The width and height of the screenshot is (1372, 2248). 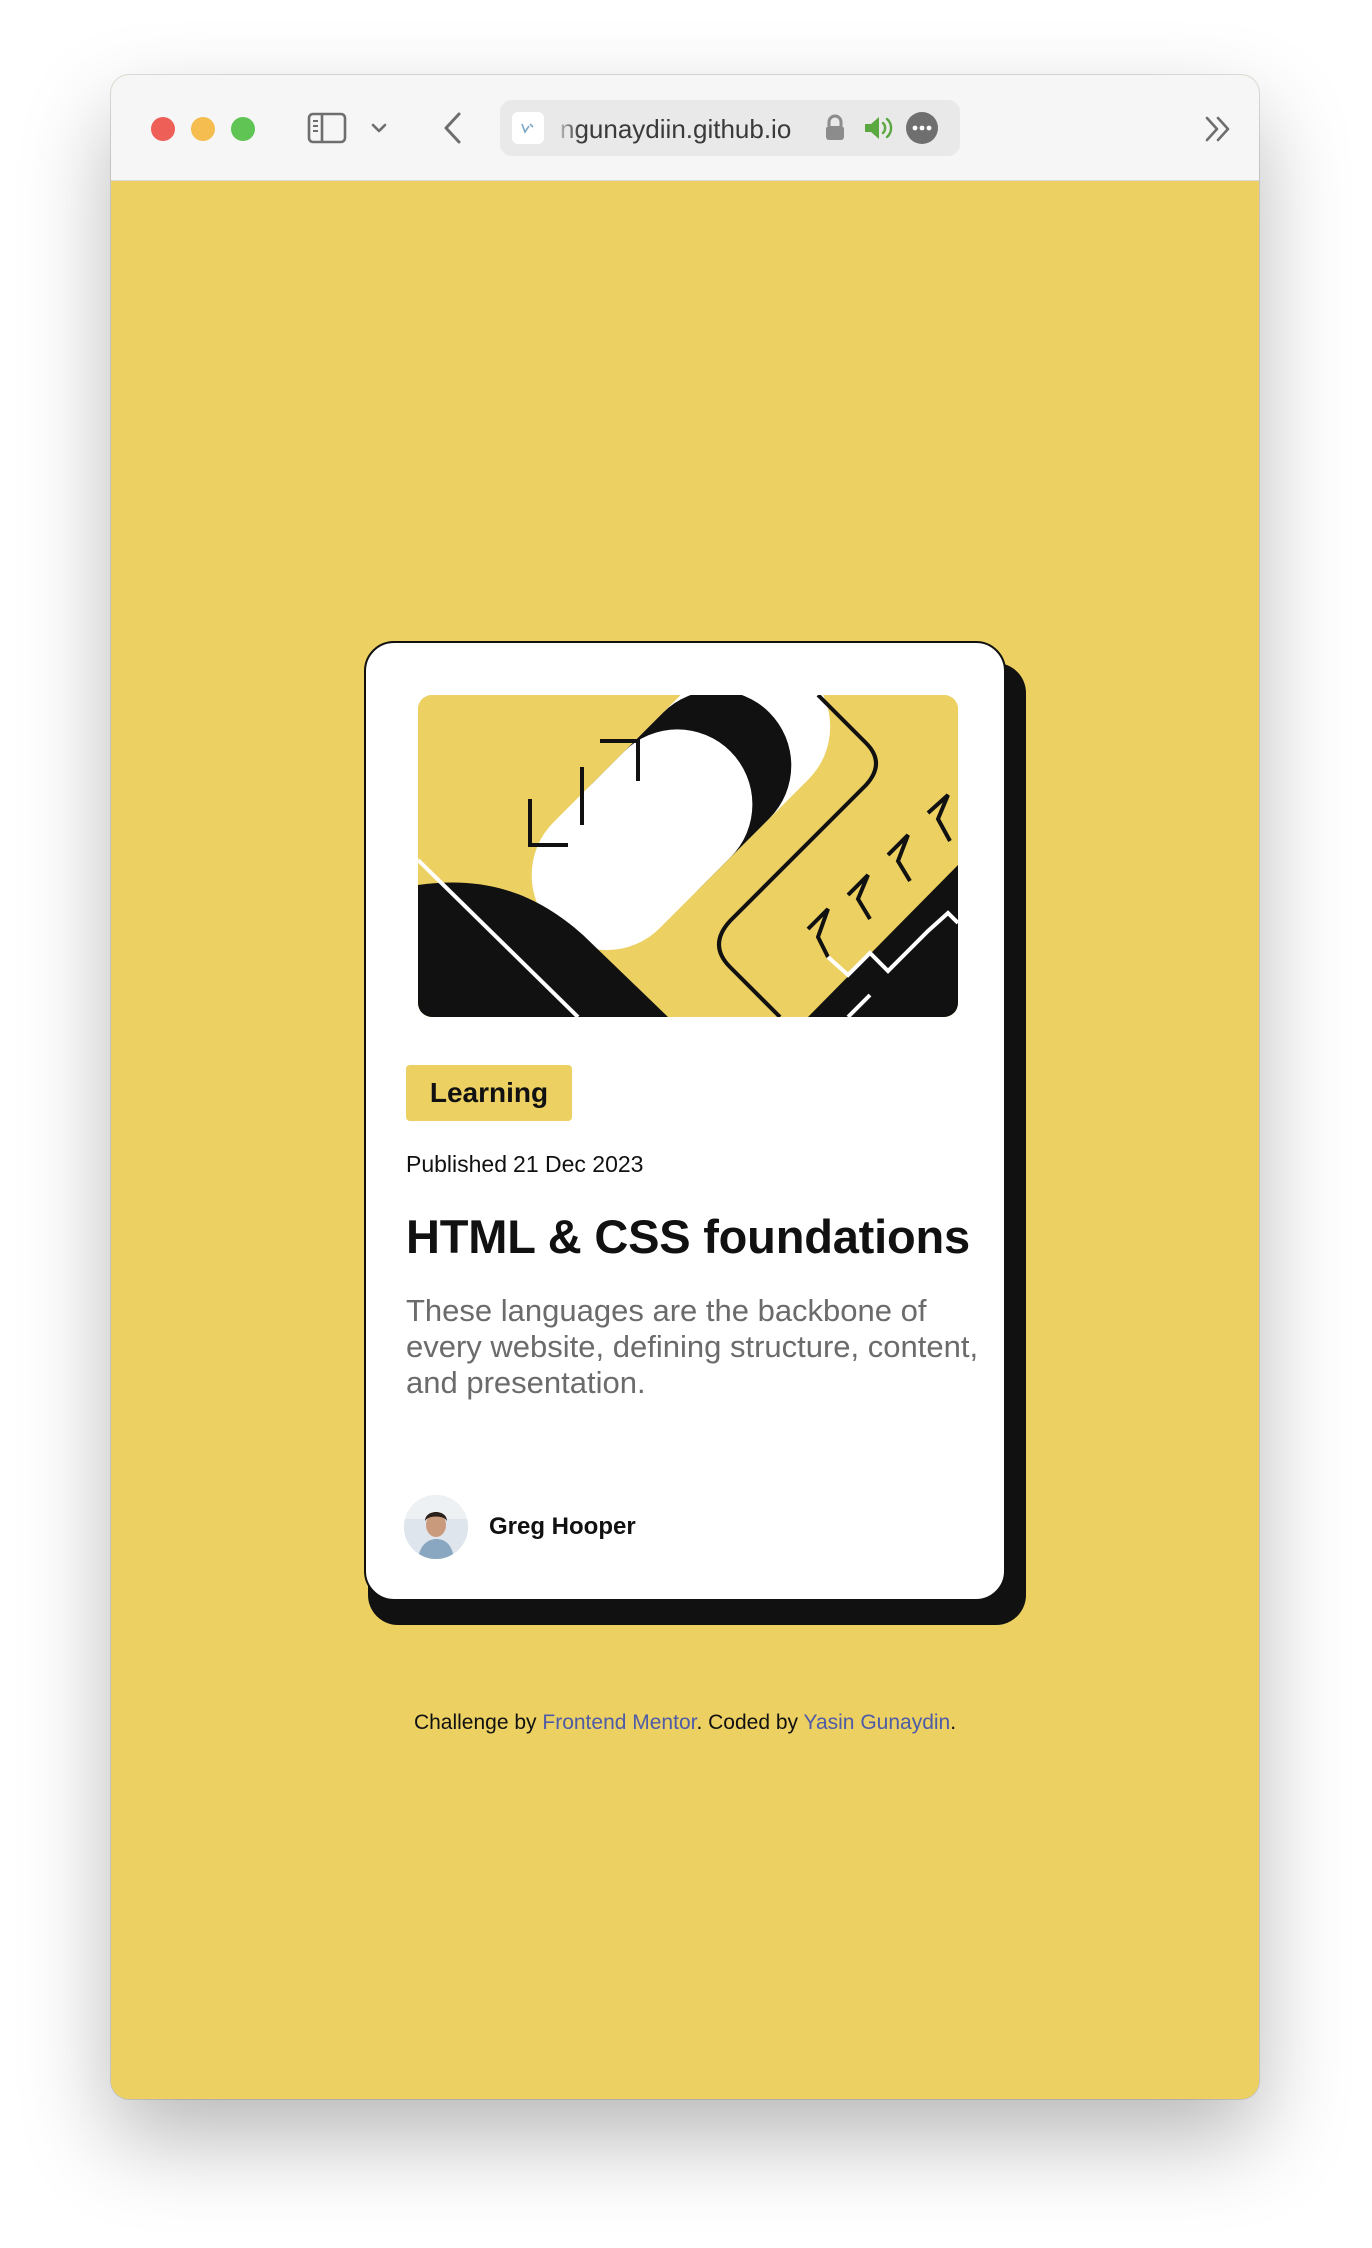 What do you see at coordinates (475, 1722) in the screenshot?
I see `attribution-prefix: Challenge by` at bounding box center [475, 1722].